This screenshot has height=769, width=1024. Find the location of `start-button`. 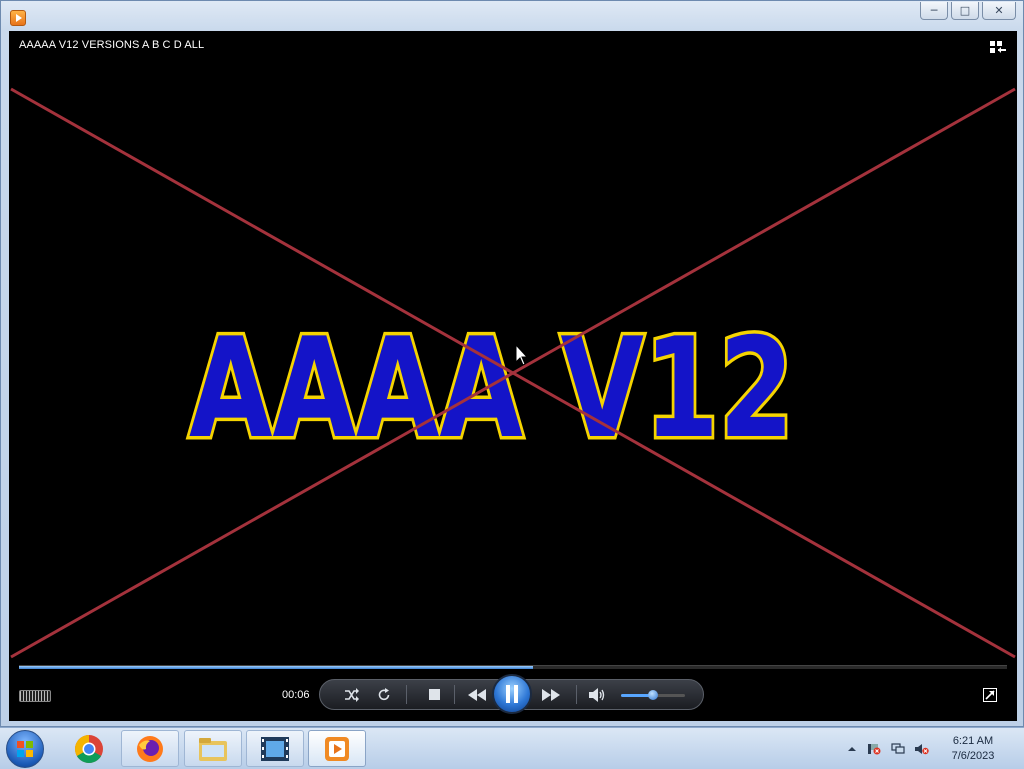

start-button is located at coordinates (25, 749).